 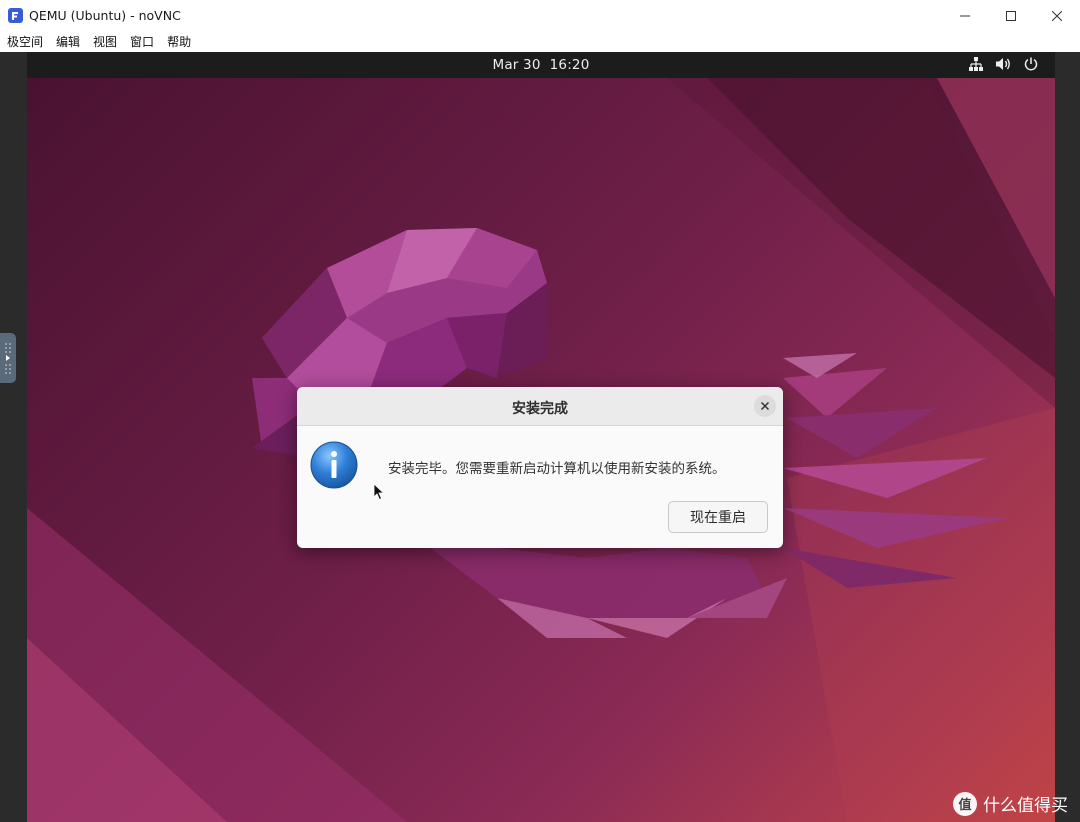 I want to click on watermark-logo: 值, so click(x=965, y=803).